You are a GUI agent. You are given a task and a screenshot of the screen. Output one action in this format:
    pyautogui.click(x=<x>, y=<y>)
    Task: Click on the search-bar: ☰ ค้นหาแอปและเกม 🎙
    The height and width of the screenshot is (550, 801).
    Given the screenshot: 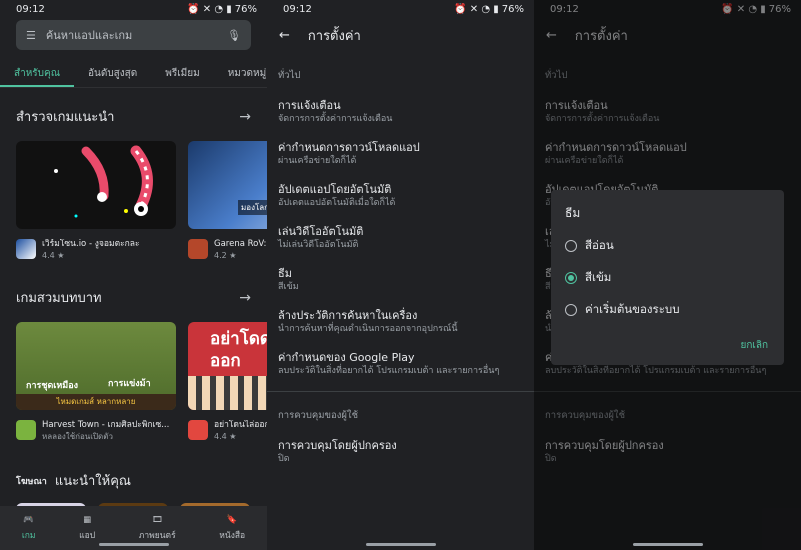 What is the action you would take?
    pyautogui.click(x=133, y=35)
    